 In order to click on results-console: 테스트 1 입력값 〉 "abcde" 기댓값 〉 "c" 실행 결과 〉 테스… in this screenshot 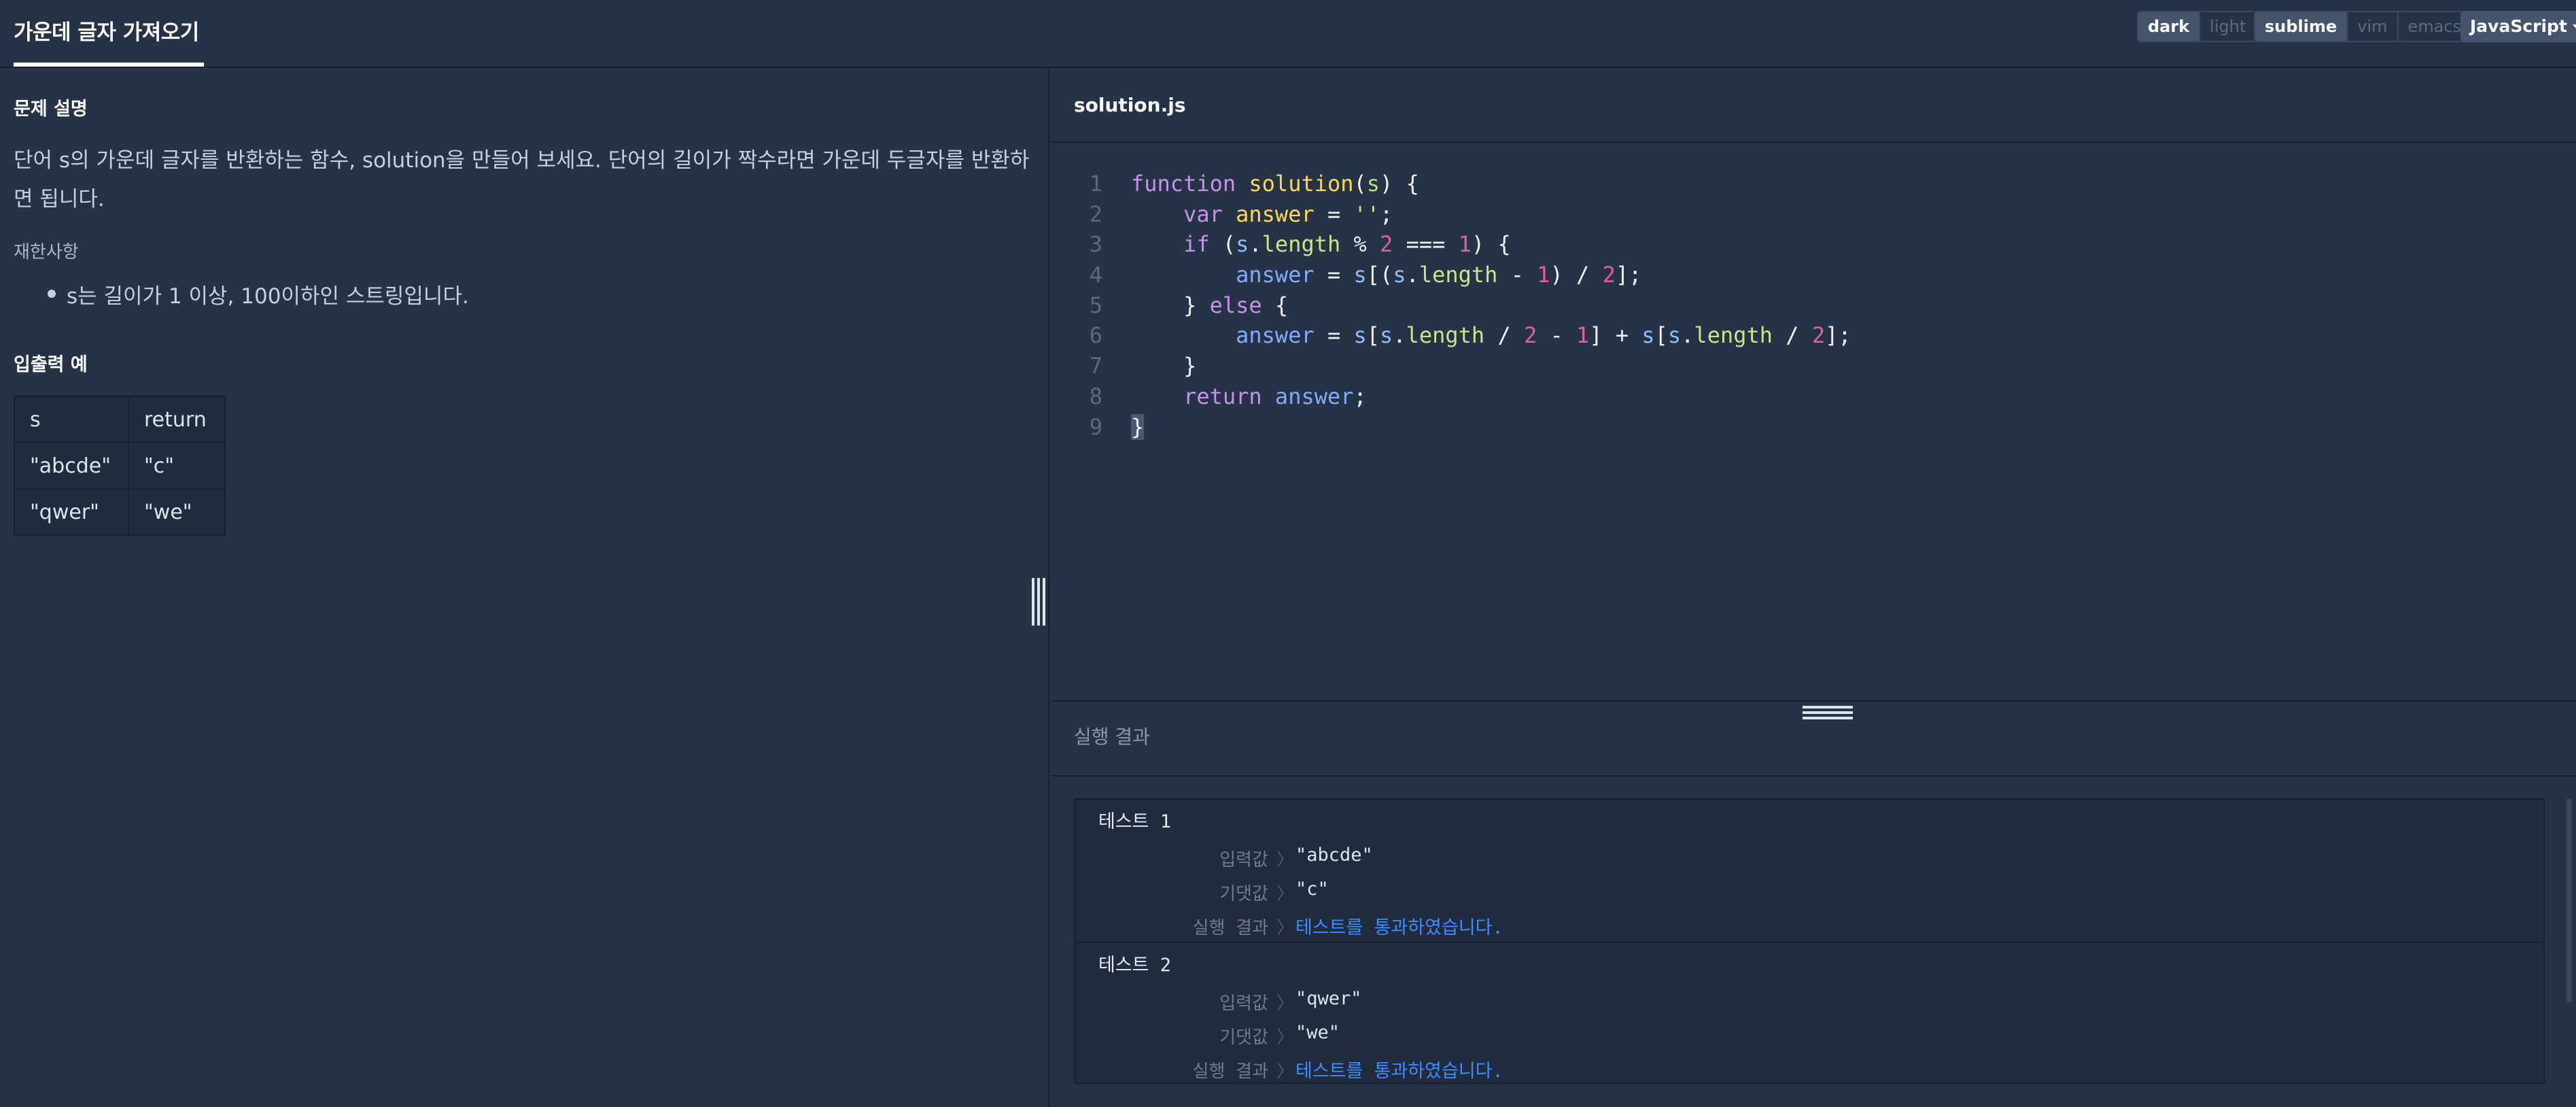, I will do `click(1809, 941)`.